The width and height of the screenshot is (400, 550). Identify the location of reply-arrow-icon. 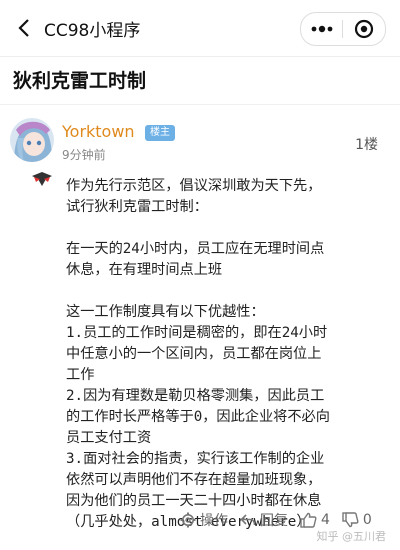
(248, 520).